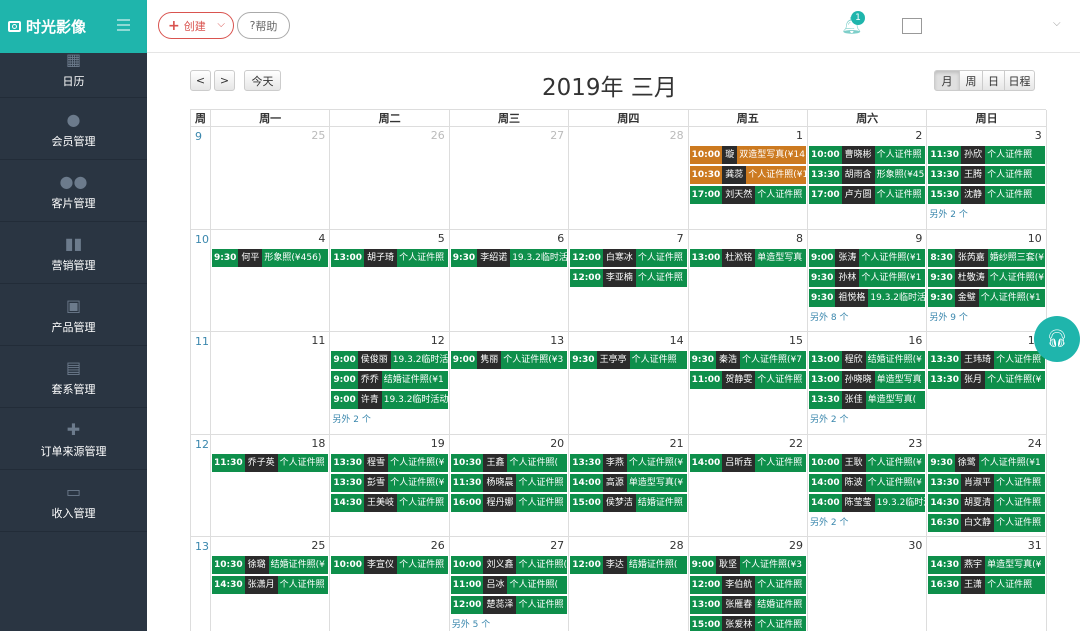 The height and width of the screenshot is (631, 1080). I want to click on today-button: 今天, so click(262, 80).